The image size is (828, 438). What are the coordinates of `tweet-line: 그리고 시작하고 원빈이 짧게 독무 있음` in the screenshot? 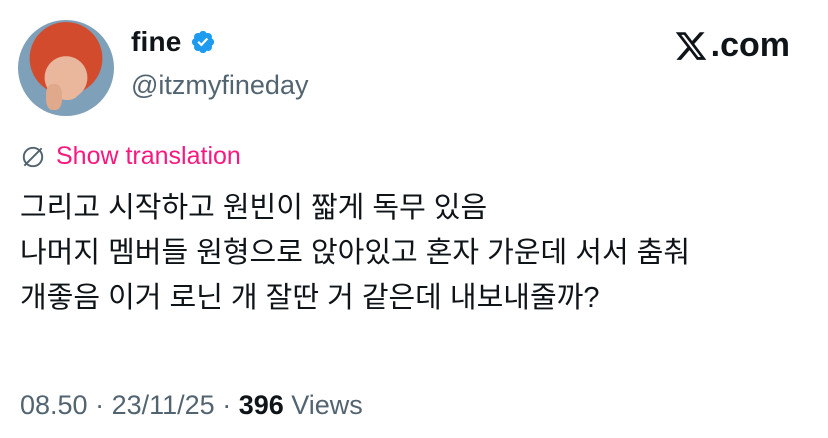 It's located at (254, 208).